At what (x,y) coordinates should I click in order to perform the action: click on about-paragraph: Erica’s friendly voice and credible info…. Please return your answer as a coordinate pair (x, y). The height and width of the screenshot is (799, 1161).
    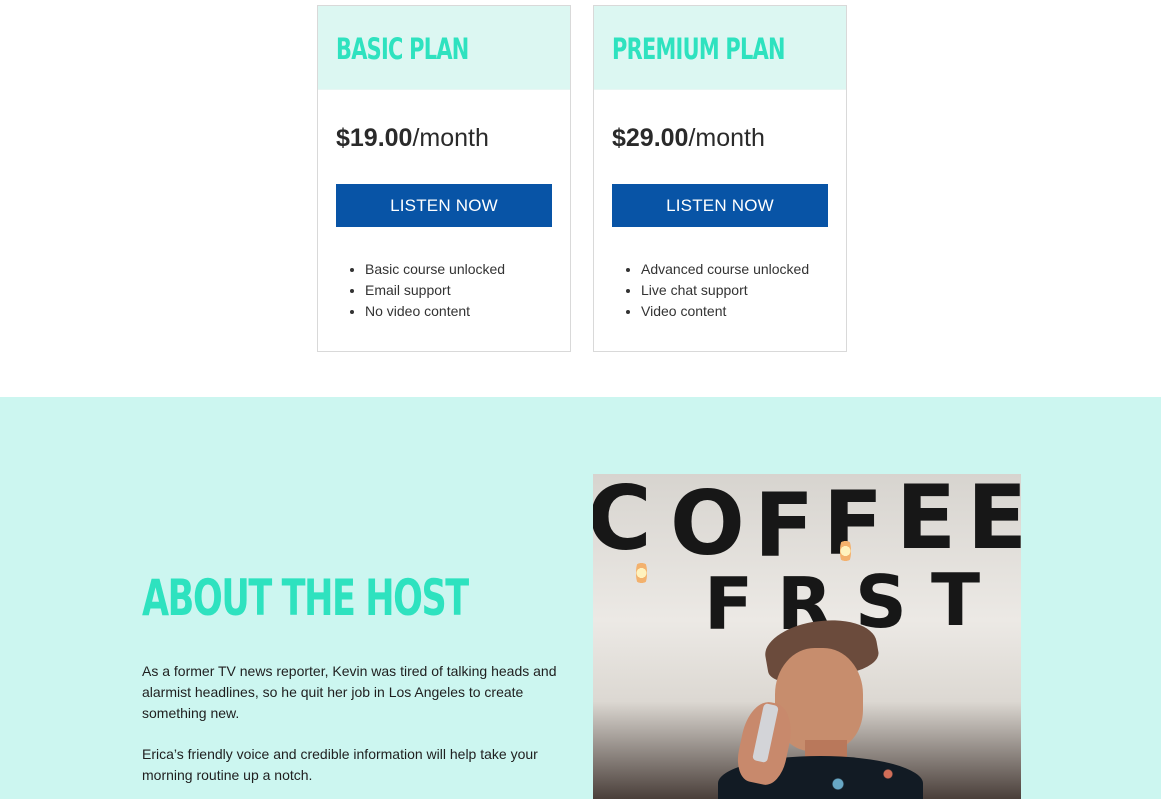
    Looking at the image, I should click on (340, 764).